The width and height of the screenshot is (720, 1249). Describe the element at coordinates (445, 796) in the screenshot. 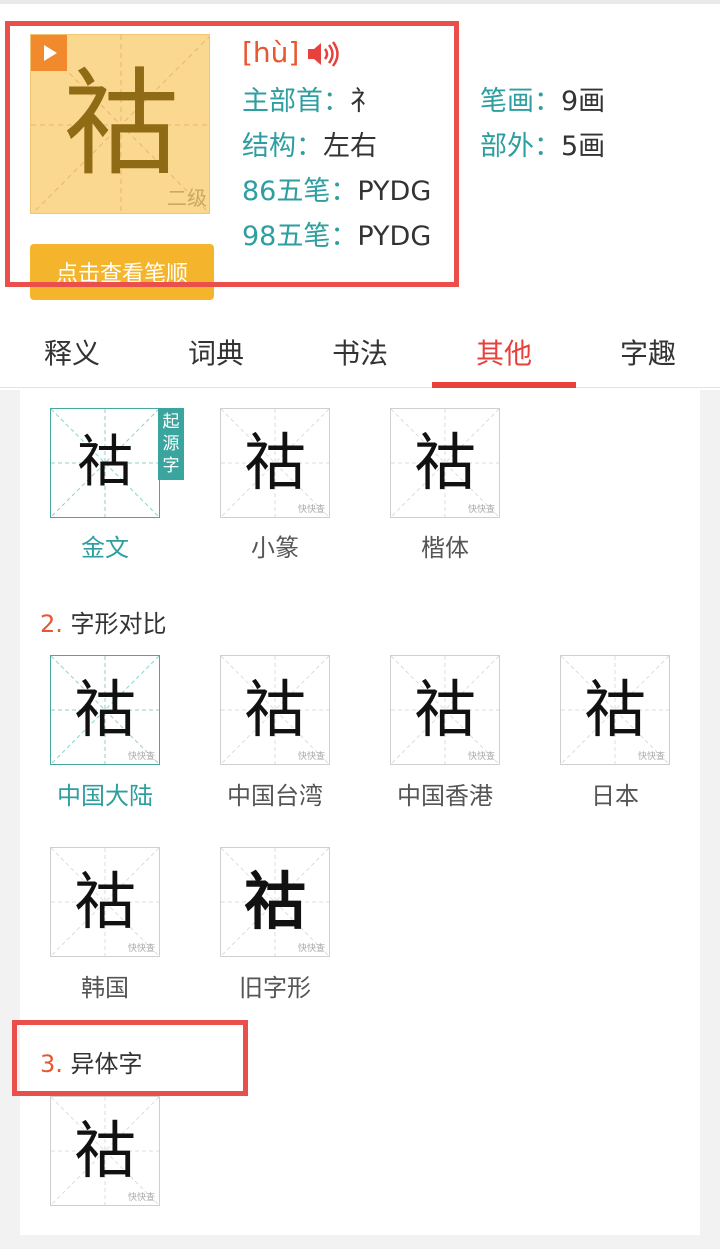

I see `caption-hongkong: 中国香港` at that location.